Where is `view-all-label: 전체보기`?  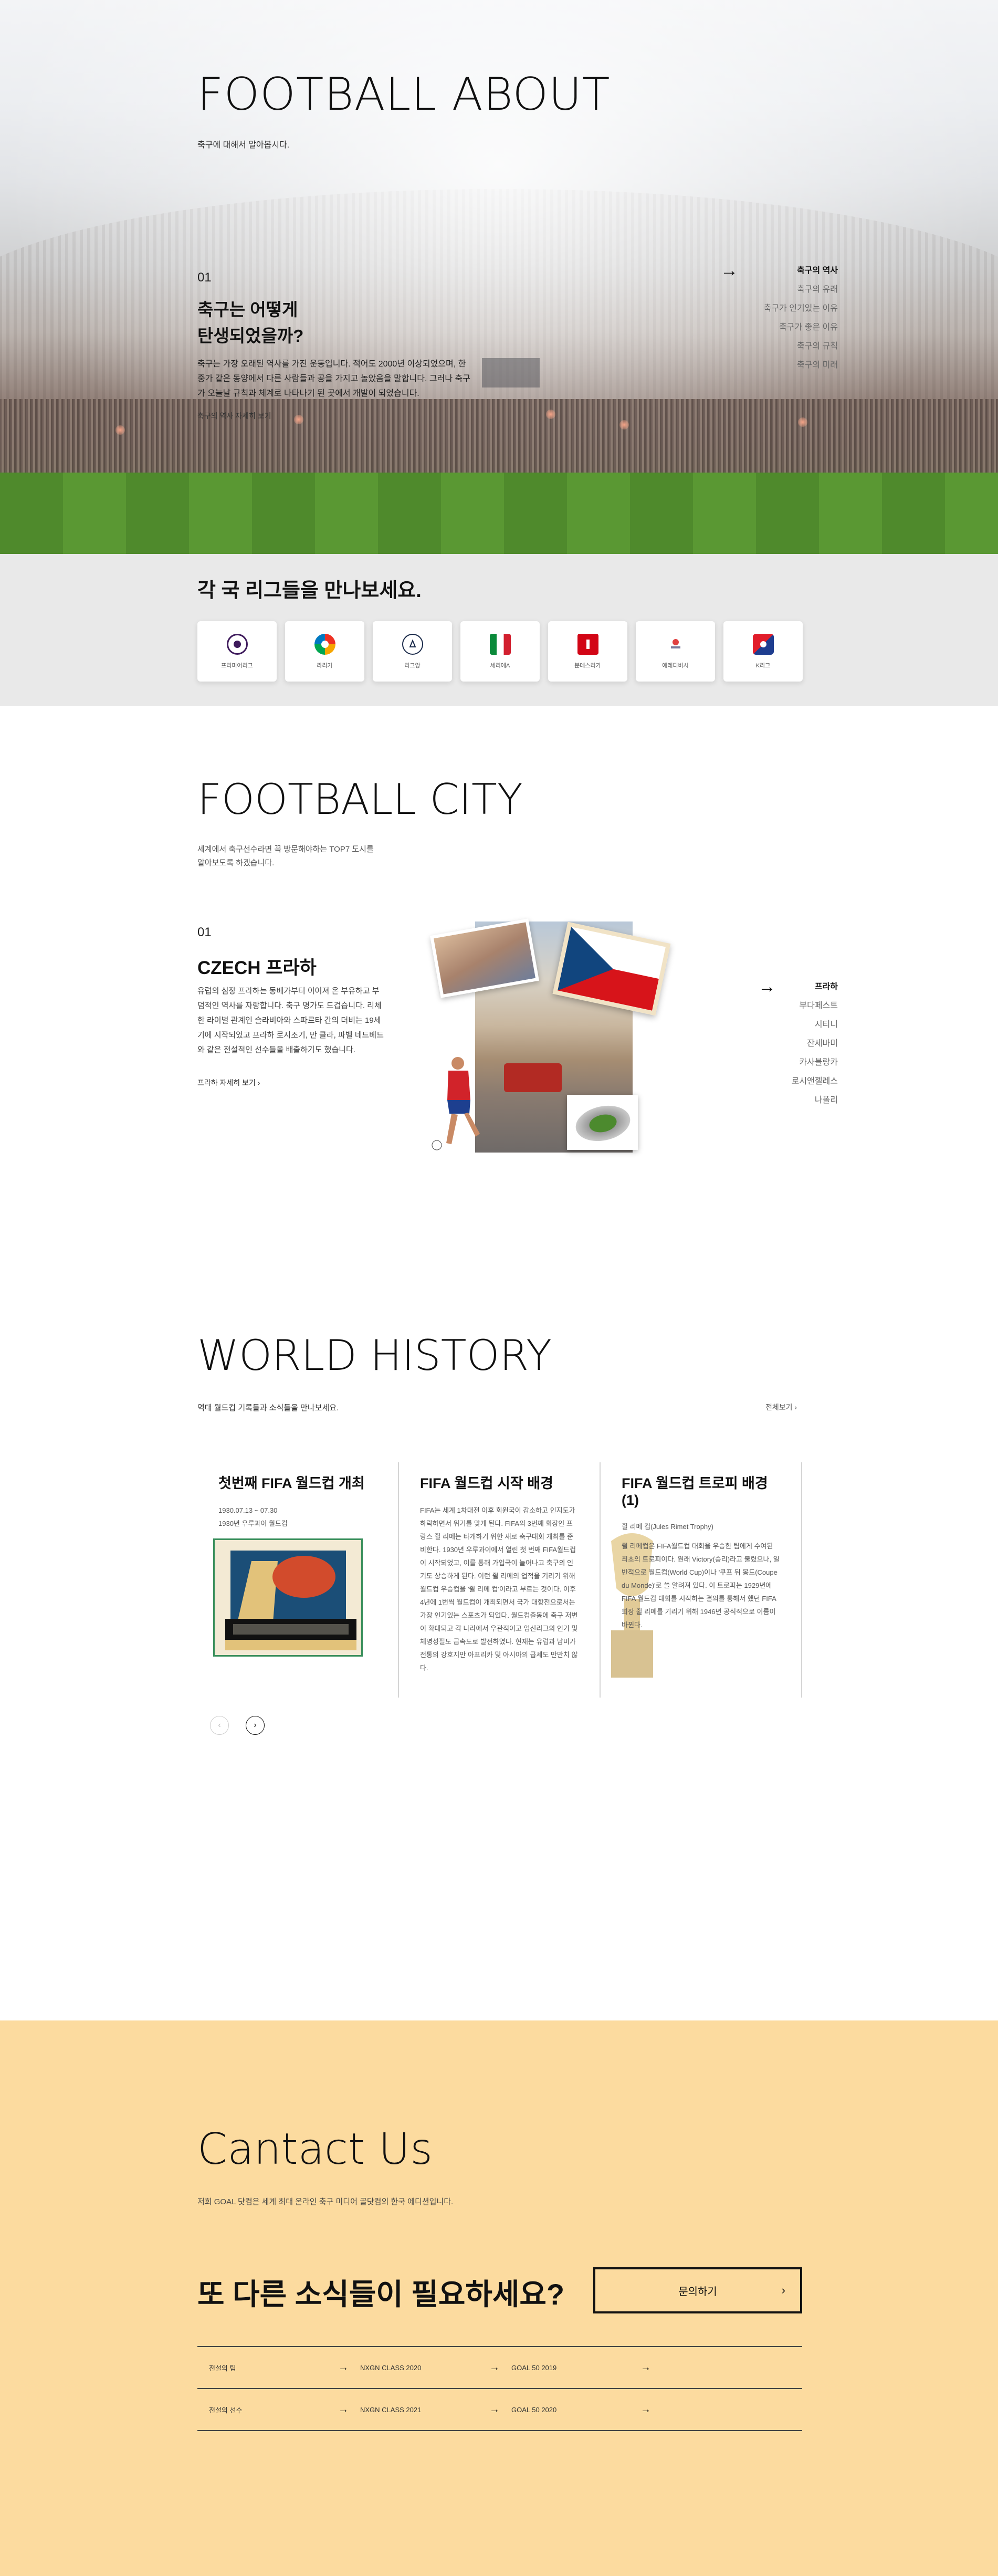 view-all-label: 전체보기 is located at coordinates (779, 1407).